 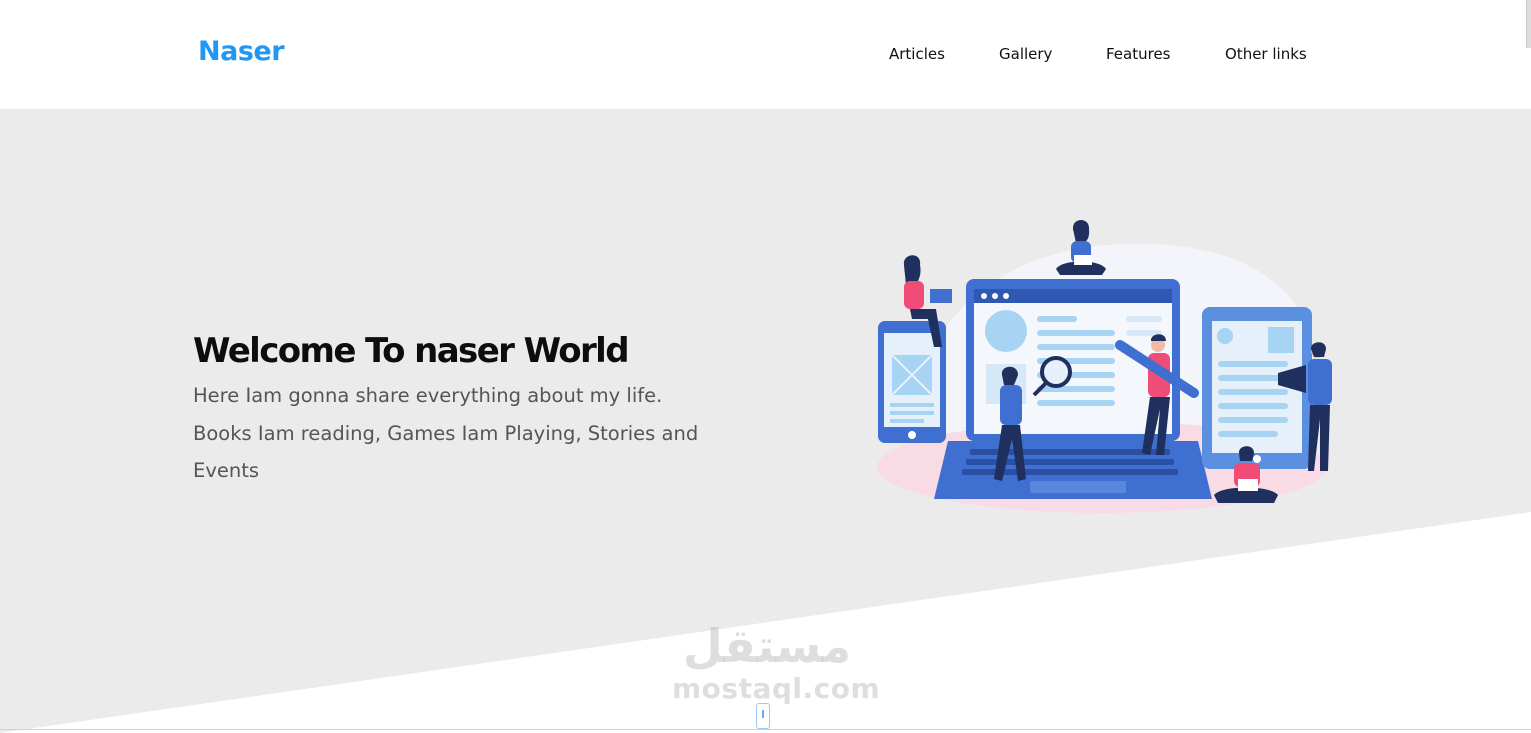 I want to click on nav-link-other-links: Other links, so click(x=1266, y=54).